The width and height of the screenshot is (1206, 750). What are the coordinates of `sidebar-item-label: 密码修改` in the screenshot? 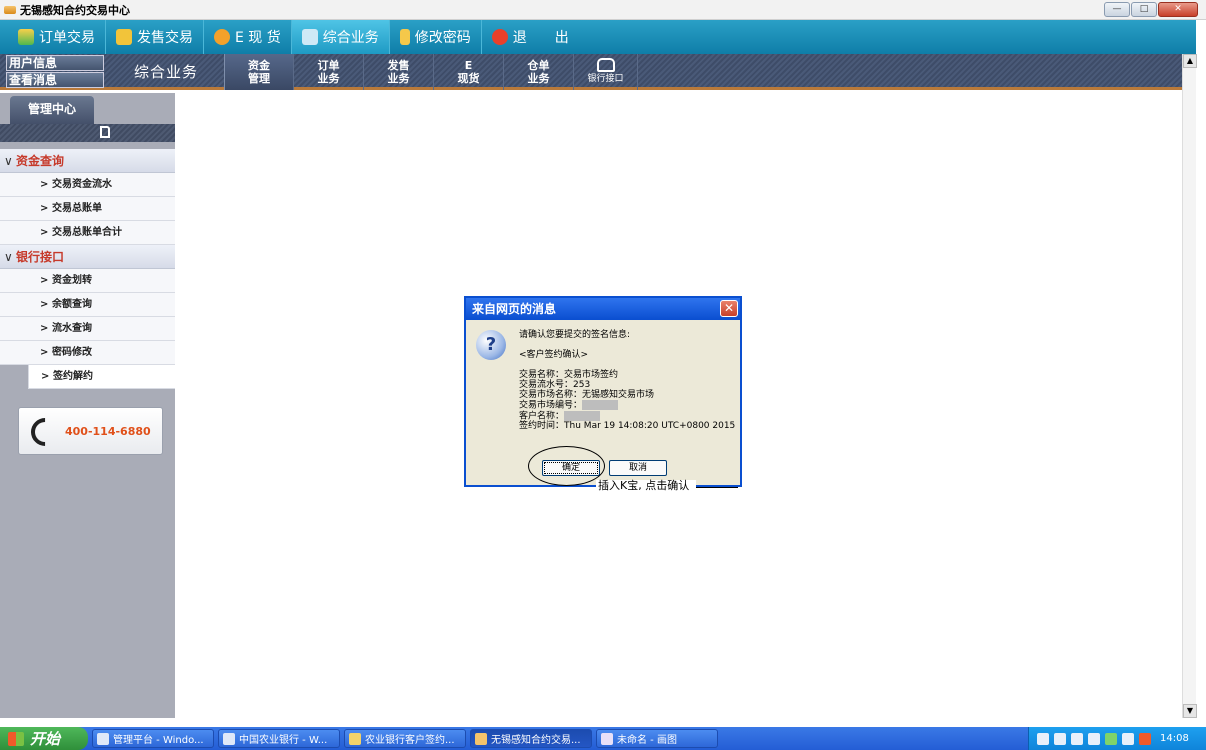 It's located at (72, 352).